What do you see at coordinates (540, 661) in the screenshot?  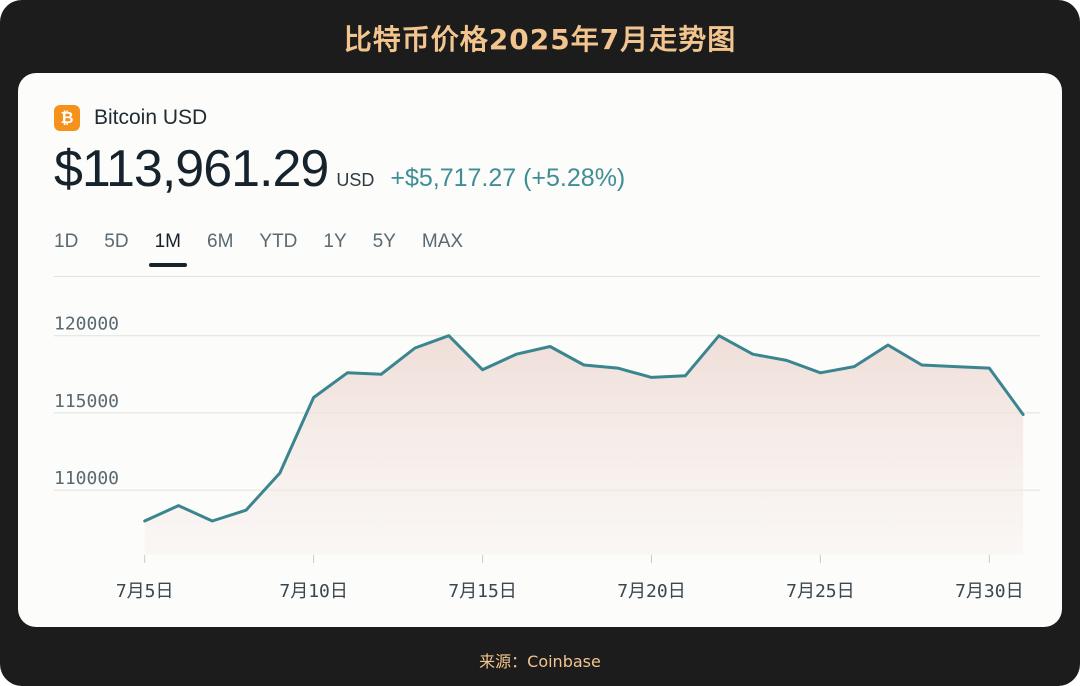 I see `source-note: 来源：Coinbase` at bounding box center [540, 661].